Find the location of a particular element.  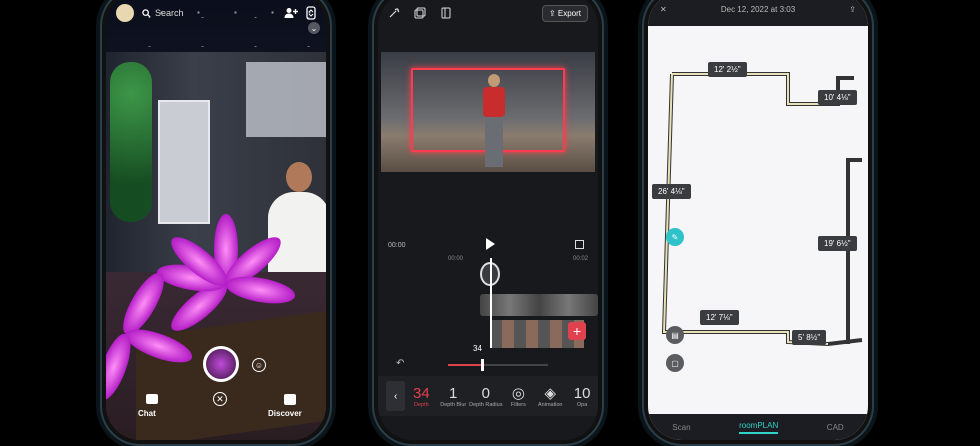

tool-animation: ◈ Animation is located at coordinates (550, 396).